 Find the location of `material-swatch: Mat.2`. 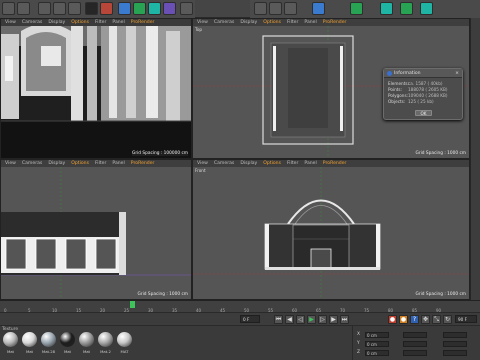

material-swatch: Mat.2 is located at coordinates (105, 346).